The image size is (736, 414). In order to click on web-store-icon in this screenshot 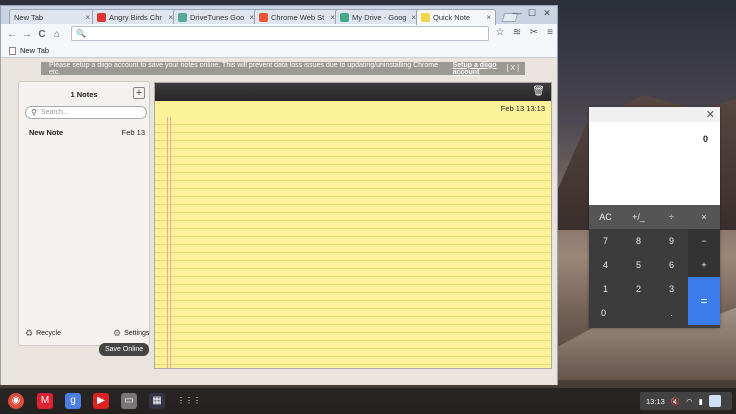, I will do `click(263, 17)`.